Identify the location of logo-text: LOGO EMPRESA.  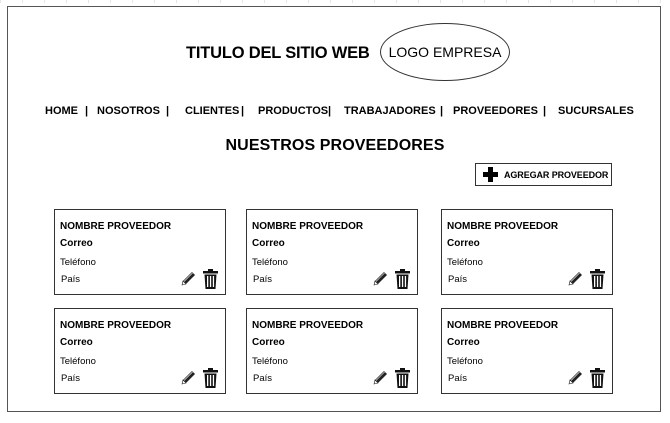
(445, 52).